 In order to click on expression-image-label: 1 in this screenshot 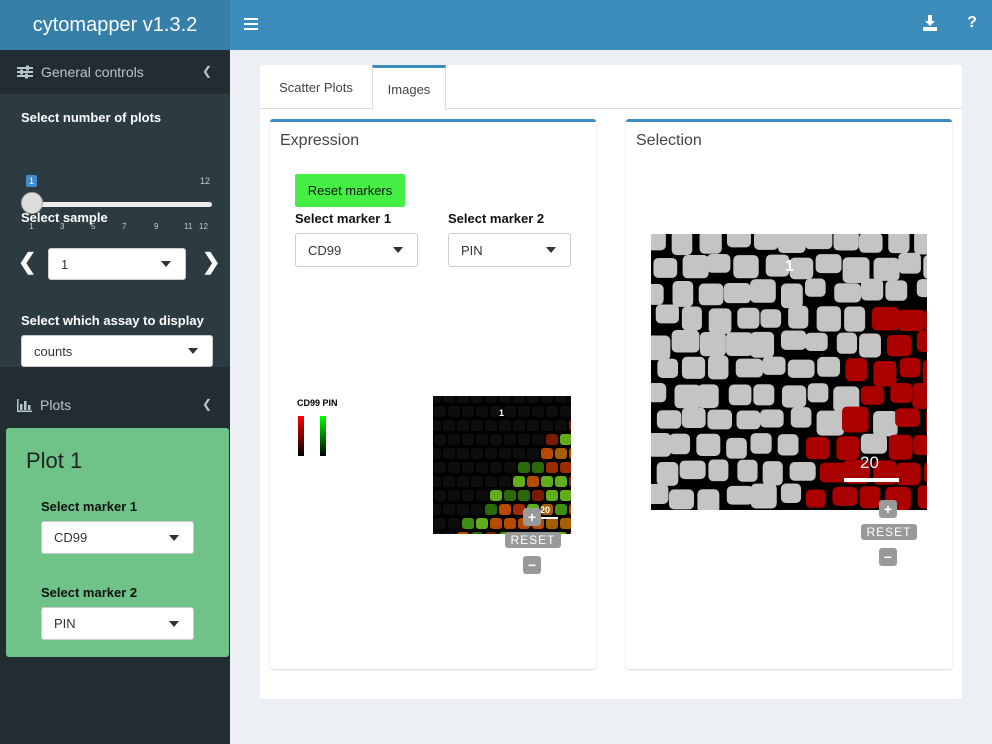, I will do `click(502, 413)`.